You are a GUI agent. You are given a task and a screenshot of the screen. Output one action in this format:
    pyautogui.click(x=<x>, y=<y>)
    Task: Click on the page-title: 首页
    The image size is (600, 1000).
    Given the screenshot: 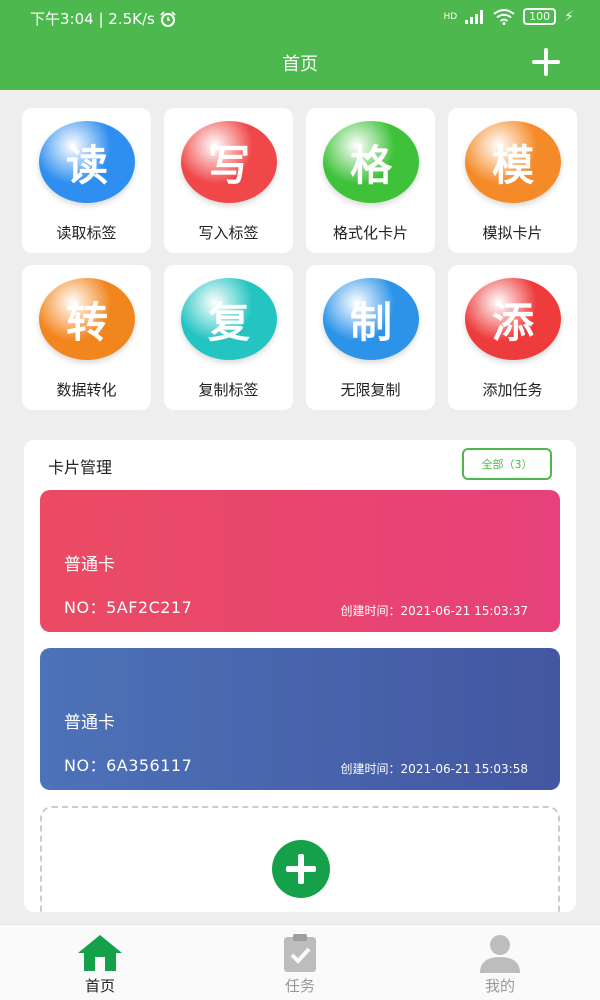 What is the action you would take?
    pyautogui.click(x=300, y=64)
    